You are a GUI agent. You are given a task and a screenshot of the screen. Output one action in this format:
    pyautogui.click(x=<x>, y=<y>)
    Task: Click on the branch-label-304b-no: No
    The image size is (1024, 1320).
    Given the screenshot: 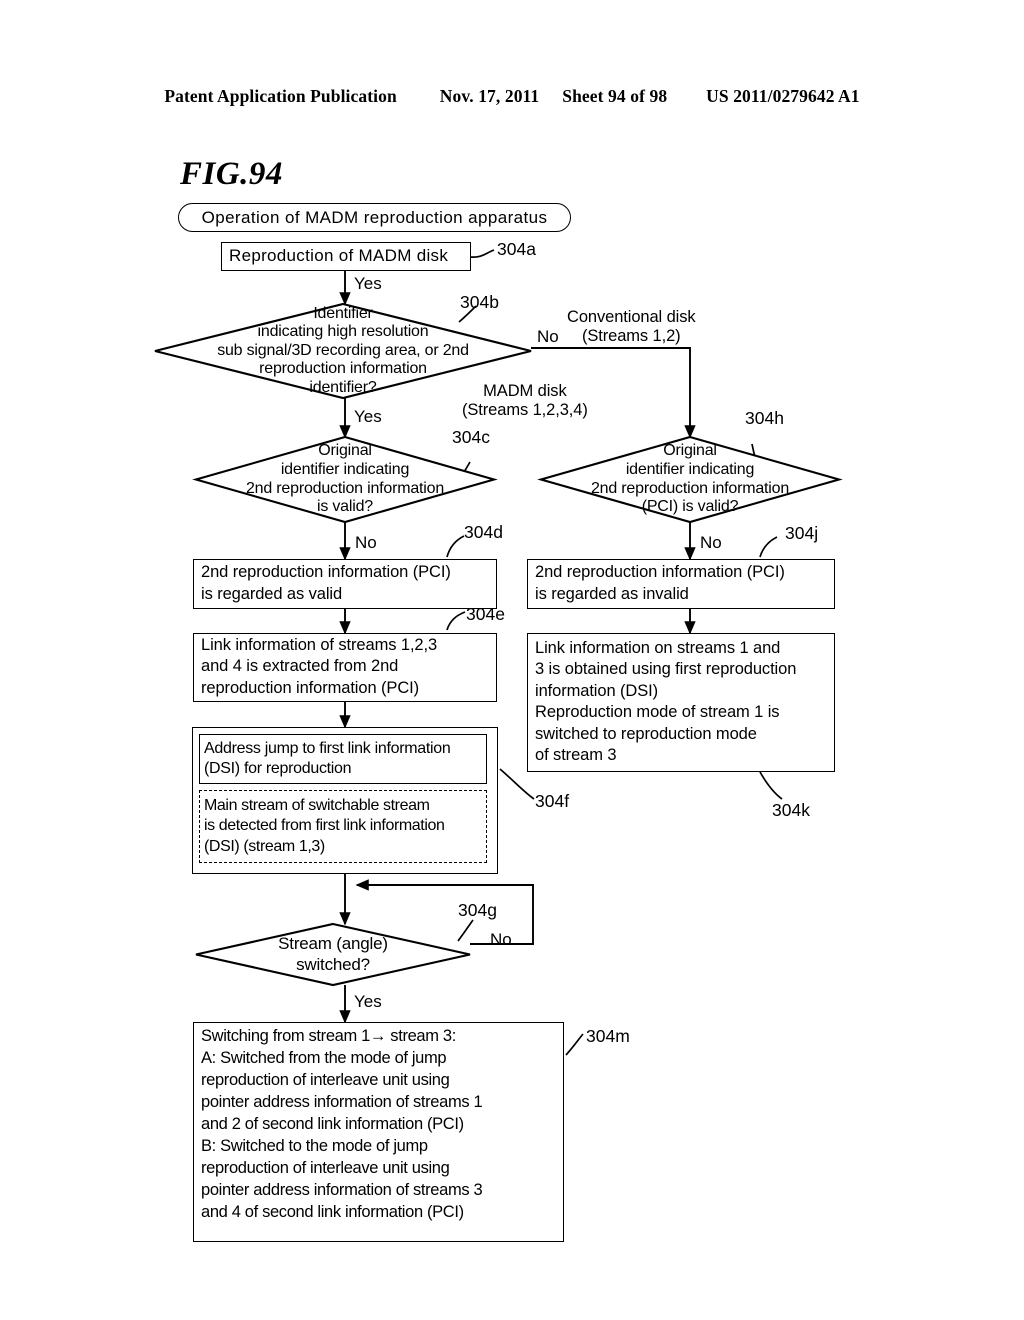 What is the action you would take?
    pyautogui.click(x=548, y=336)
    